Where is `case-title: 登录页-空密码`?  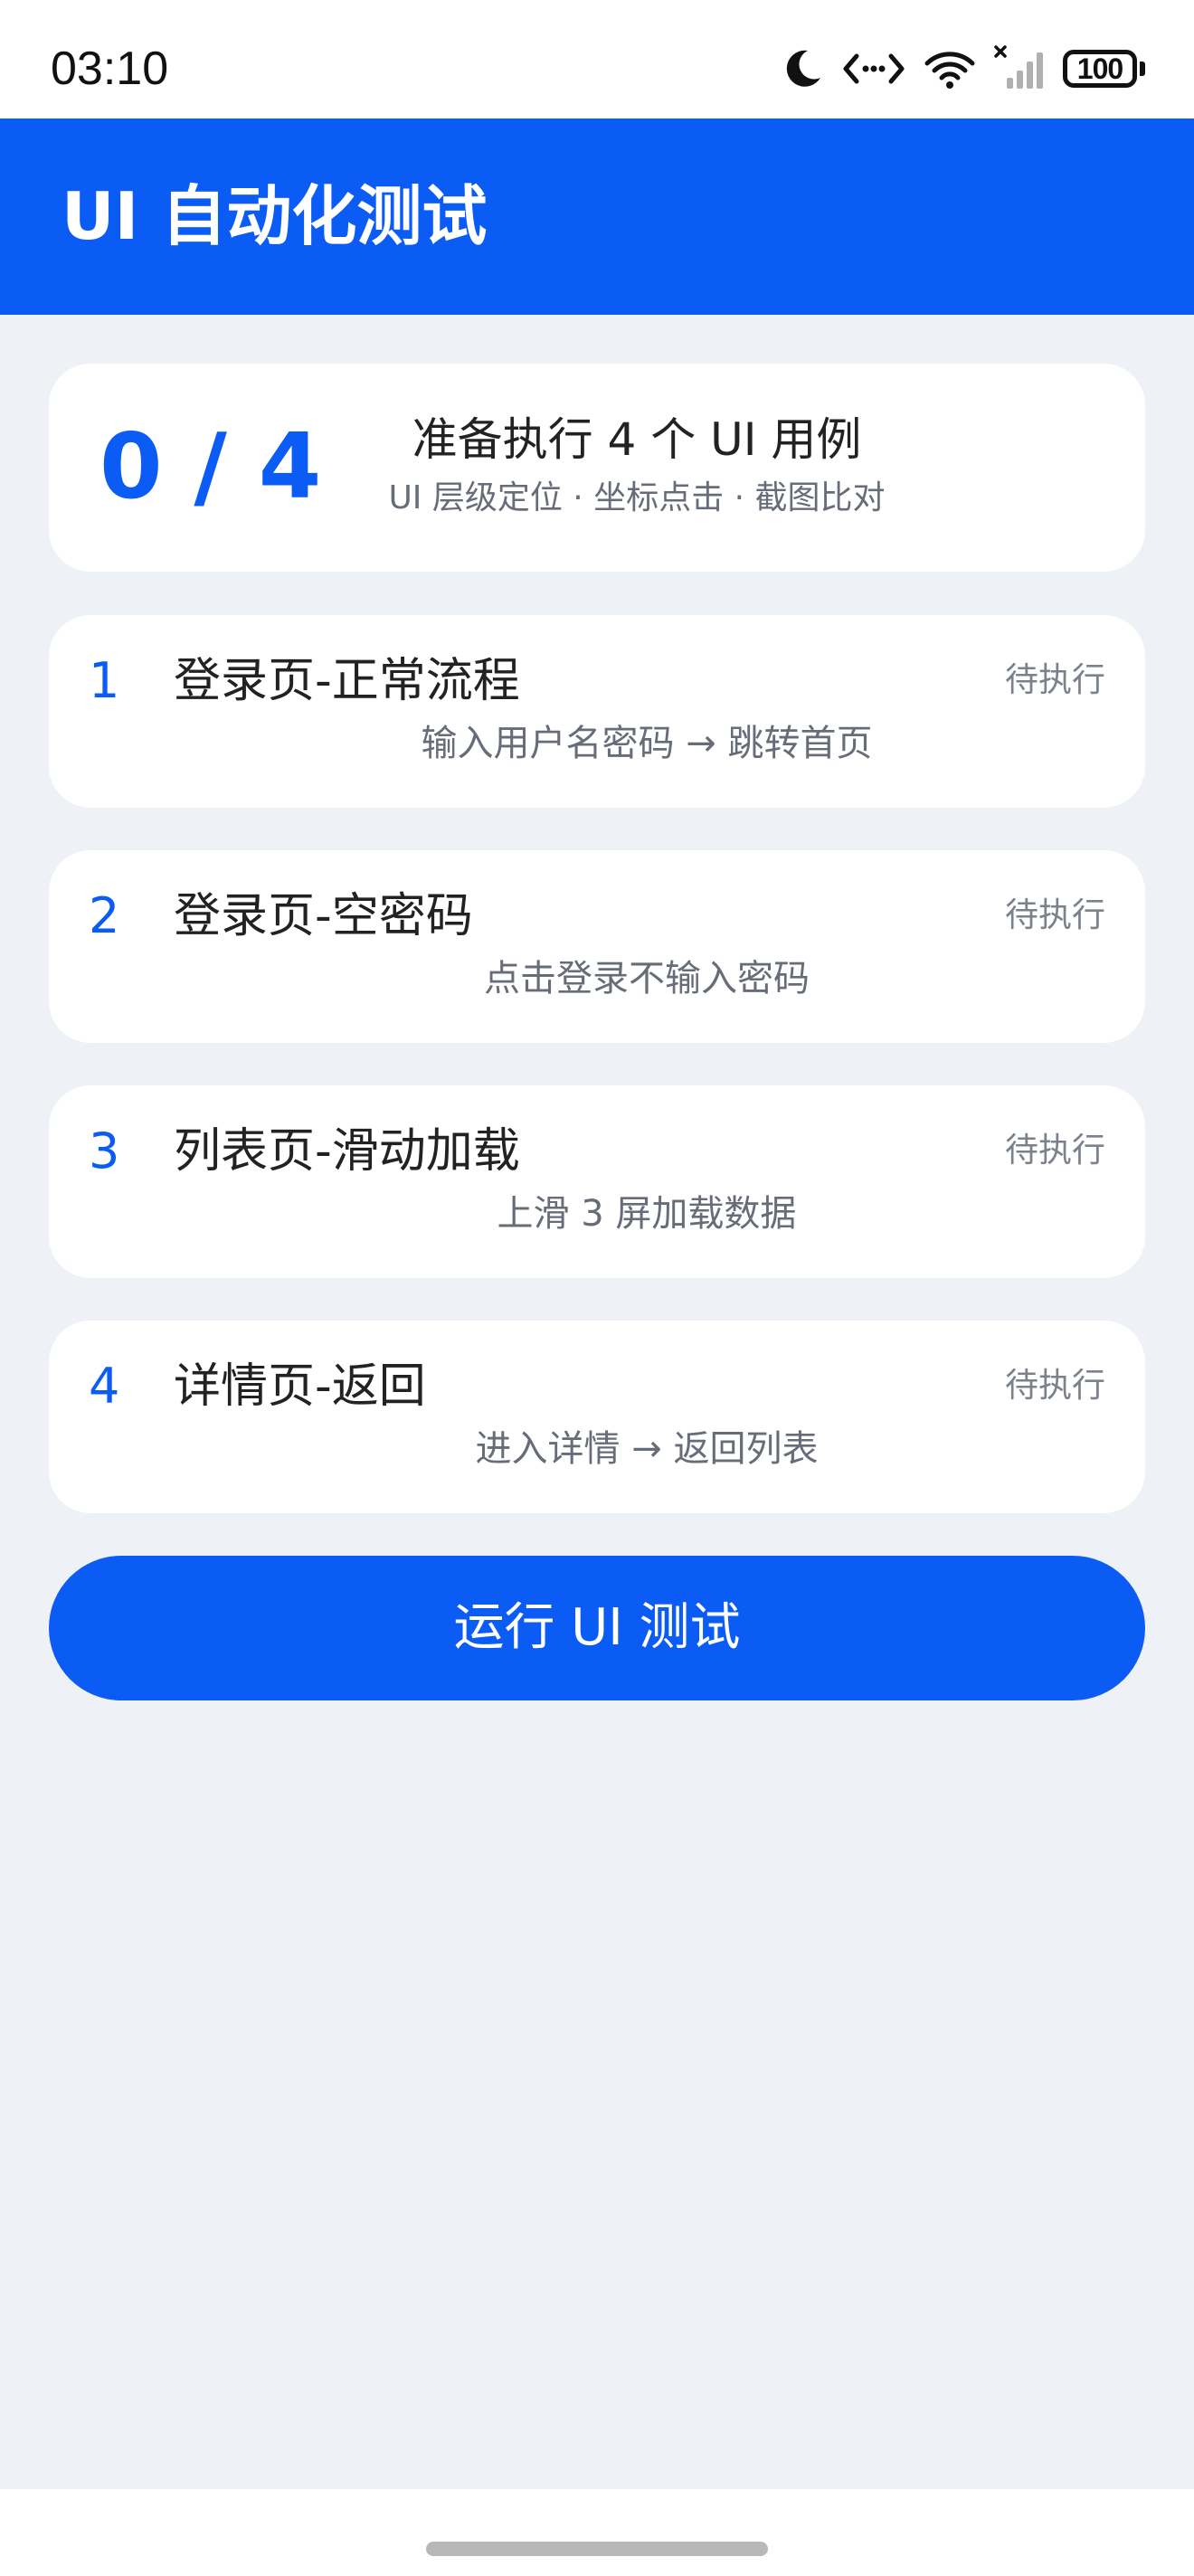 case-title: 登录页-空密码 is located at coordinates (323, 916).